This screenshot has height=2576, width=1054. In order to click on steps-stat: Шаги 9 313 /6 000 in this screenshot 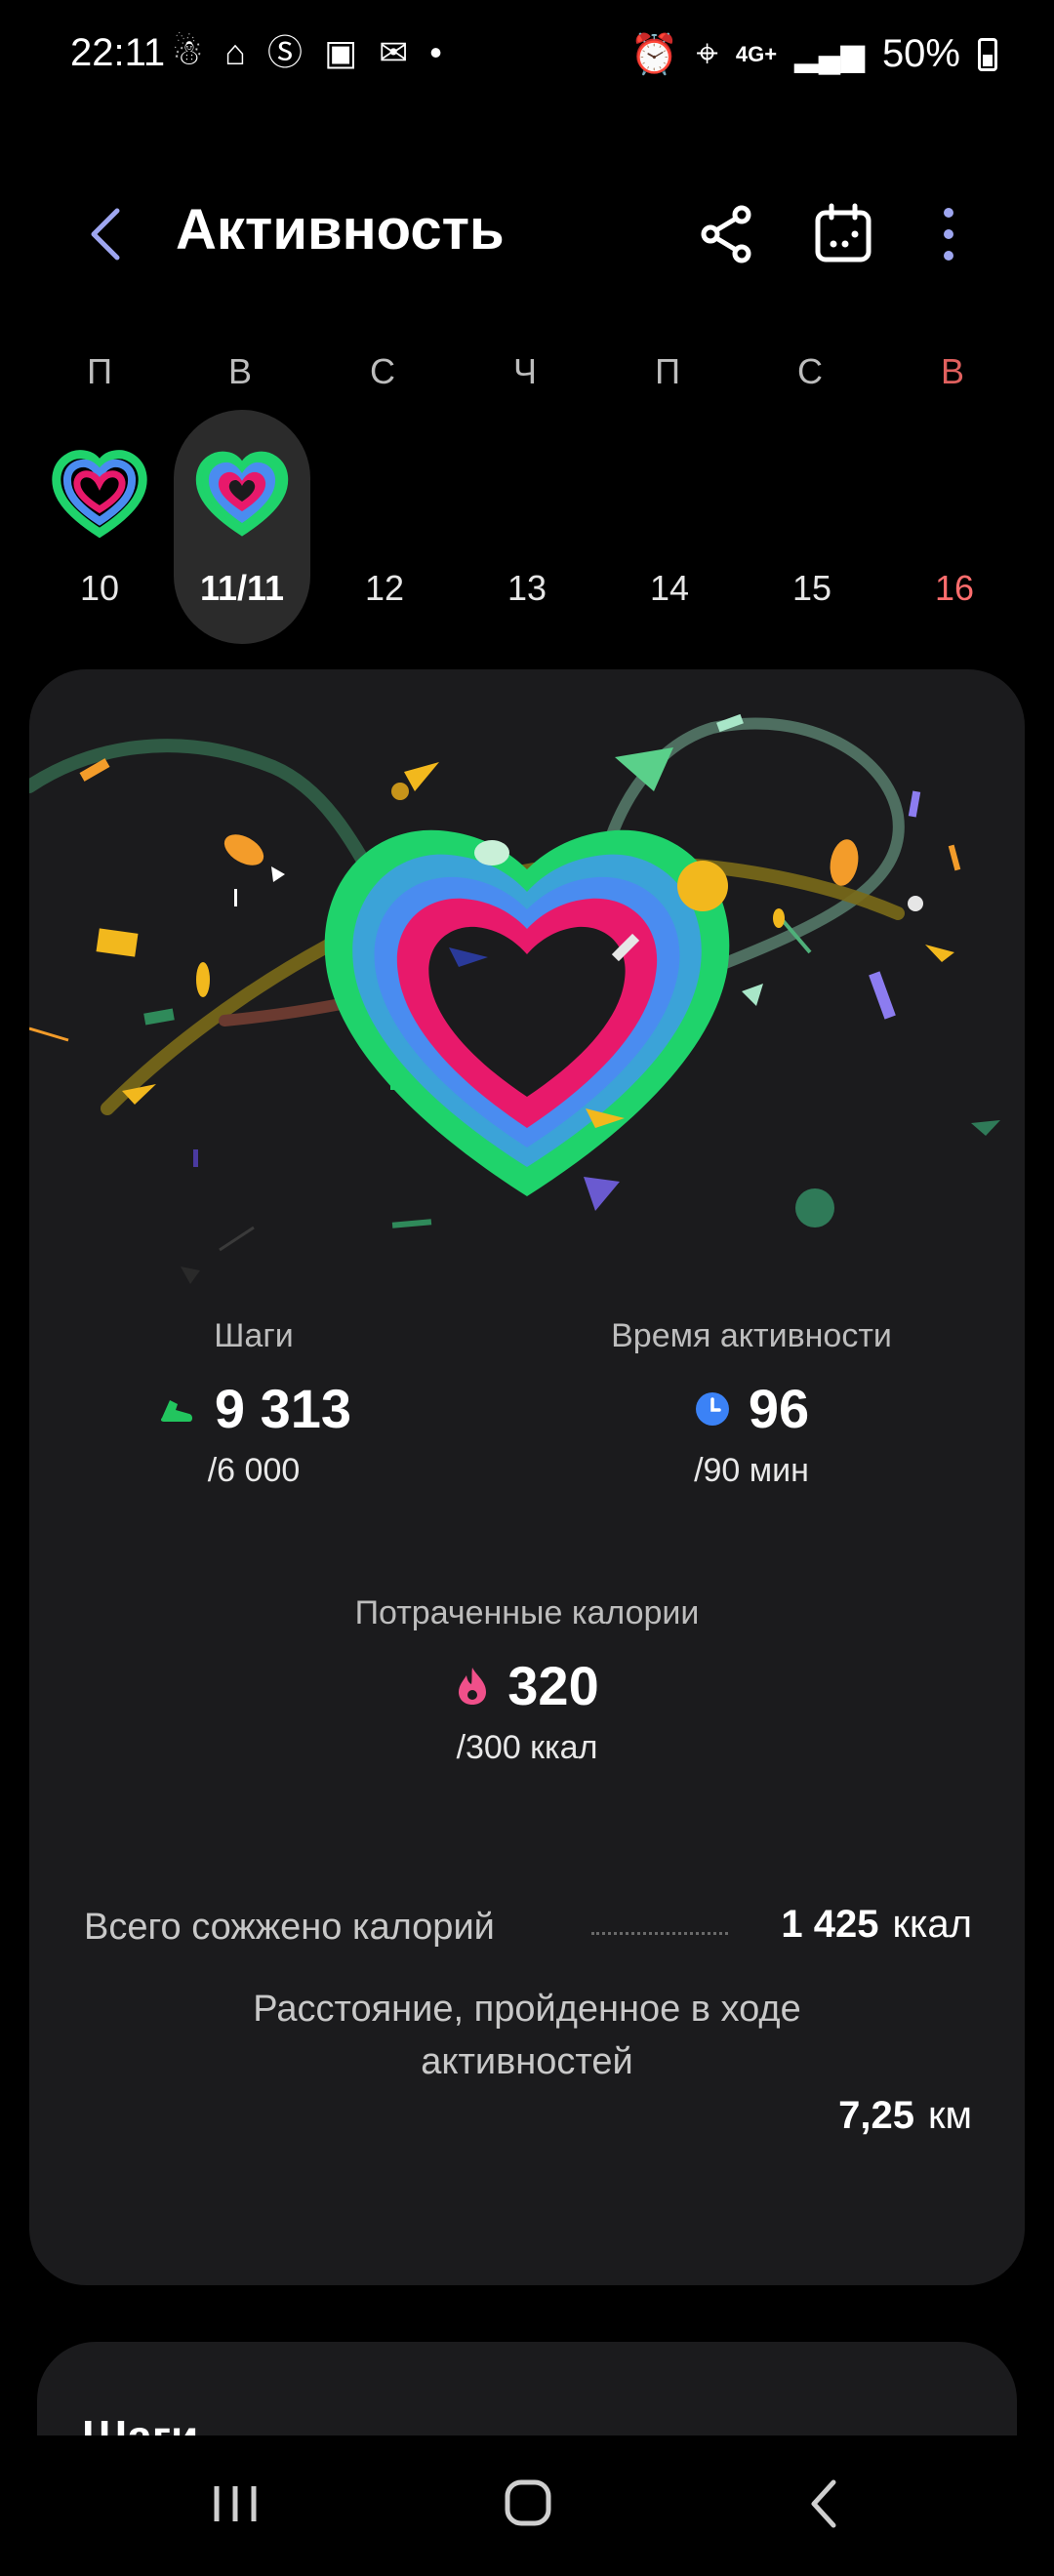, I will do `click(254, 1403)`.